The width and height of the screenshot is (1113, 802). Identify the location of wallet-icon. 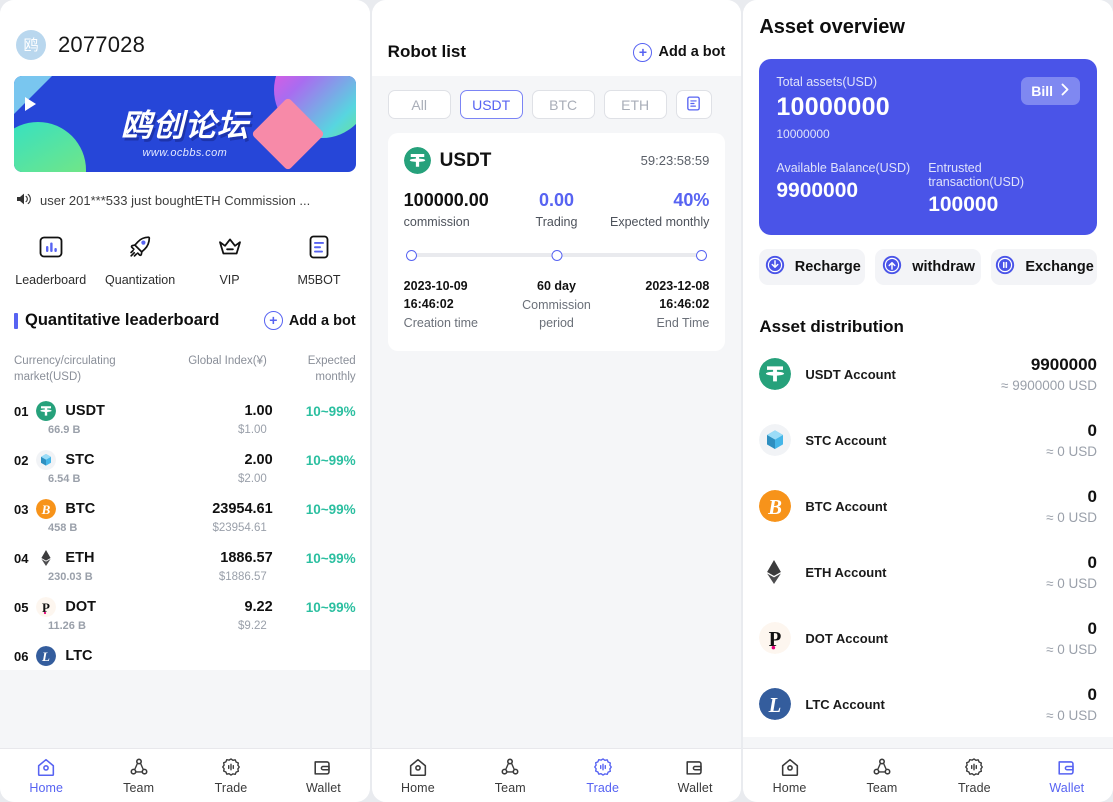
(1066, 768).